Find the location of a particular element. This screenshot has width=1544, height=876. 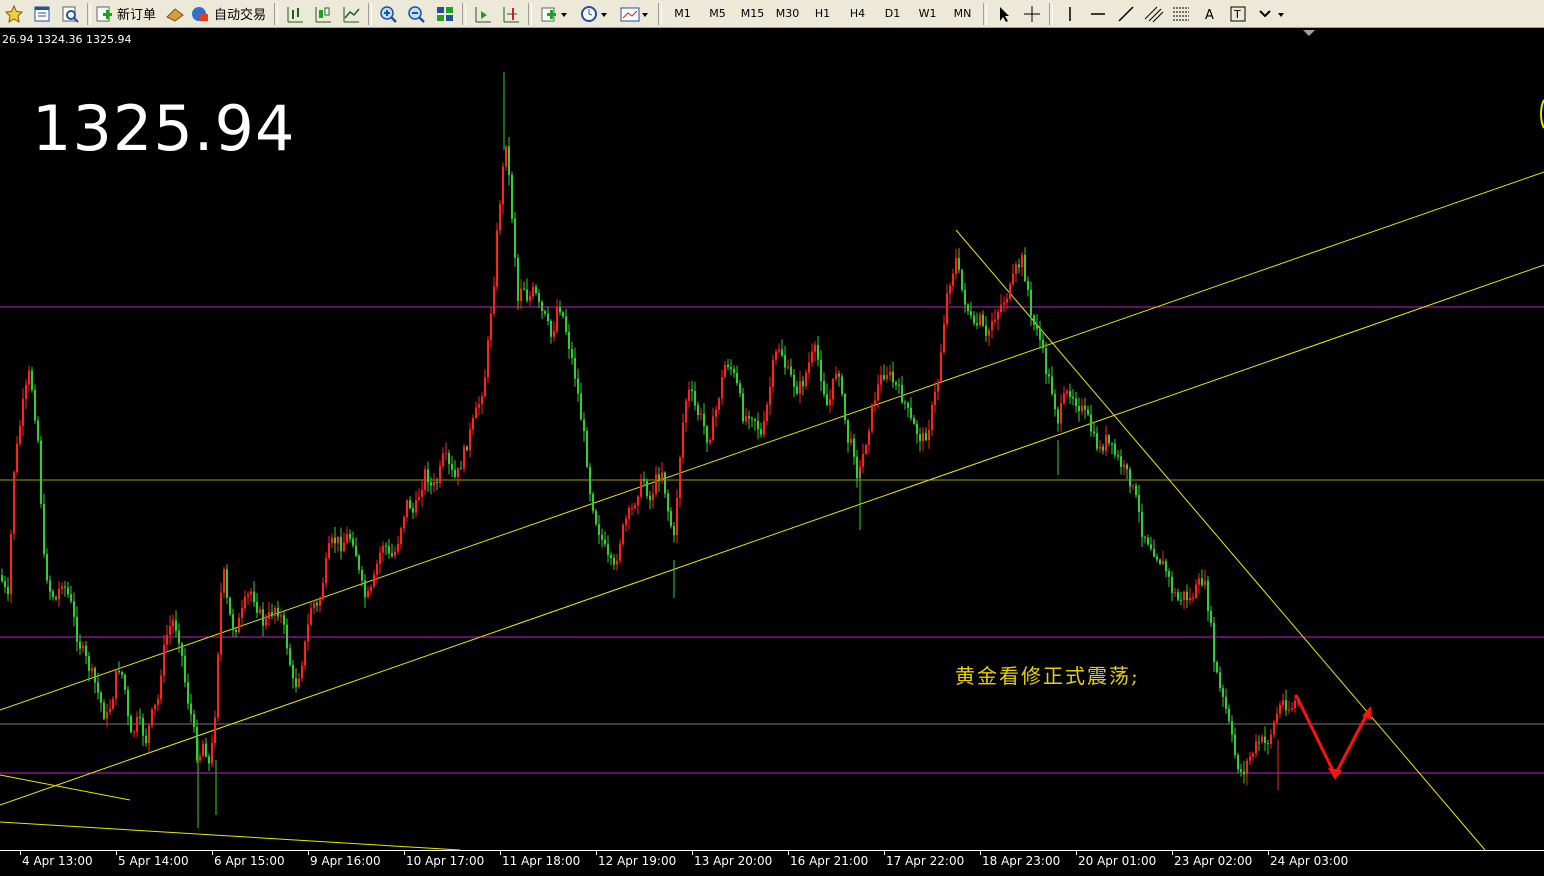

market-watch-icon is located at coordinates (42, 14).